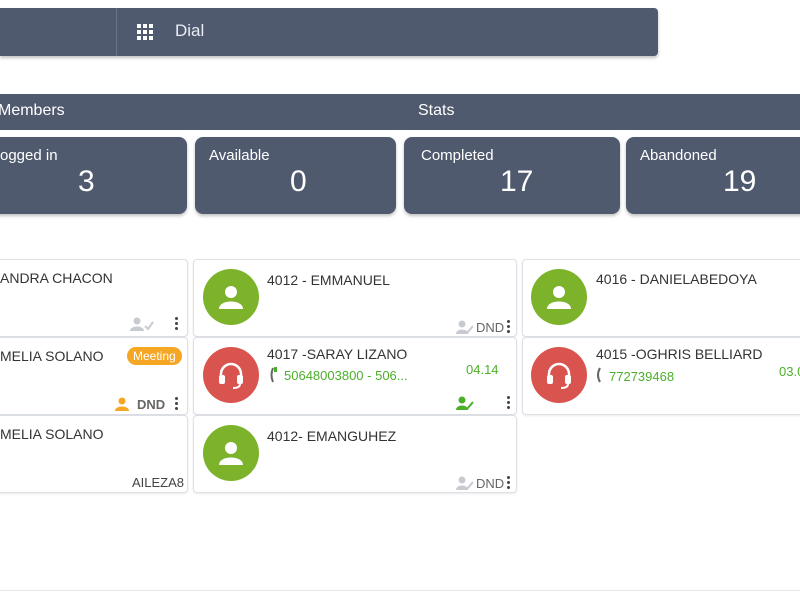 This screenshot has height=600, width=800. I want to click on member-card: MELIA SOLANO AILEZA8, so click(94, 454).